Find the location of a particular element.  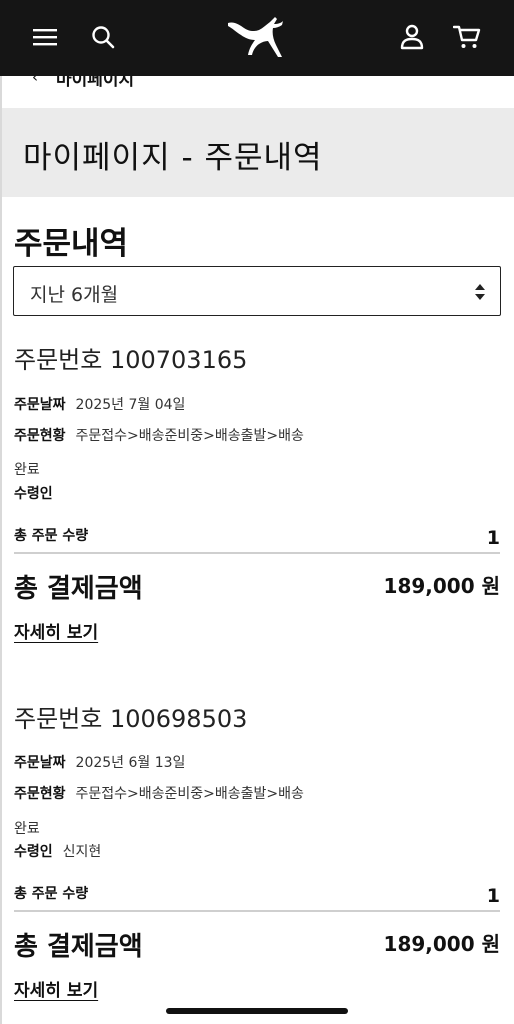

order-date-row: 주문날짜 2025년 6월 13일 is located at coordinates (99, 762).